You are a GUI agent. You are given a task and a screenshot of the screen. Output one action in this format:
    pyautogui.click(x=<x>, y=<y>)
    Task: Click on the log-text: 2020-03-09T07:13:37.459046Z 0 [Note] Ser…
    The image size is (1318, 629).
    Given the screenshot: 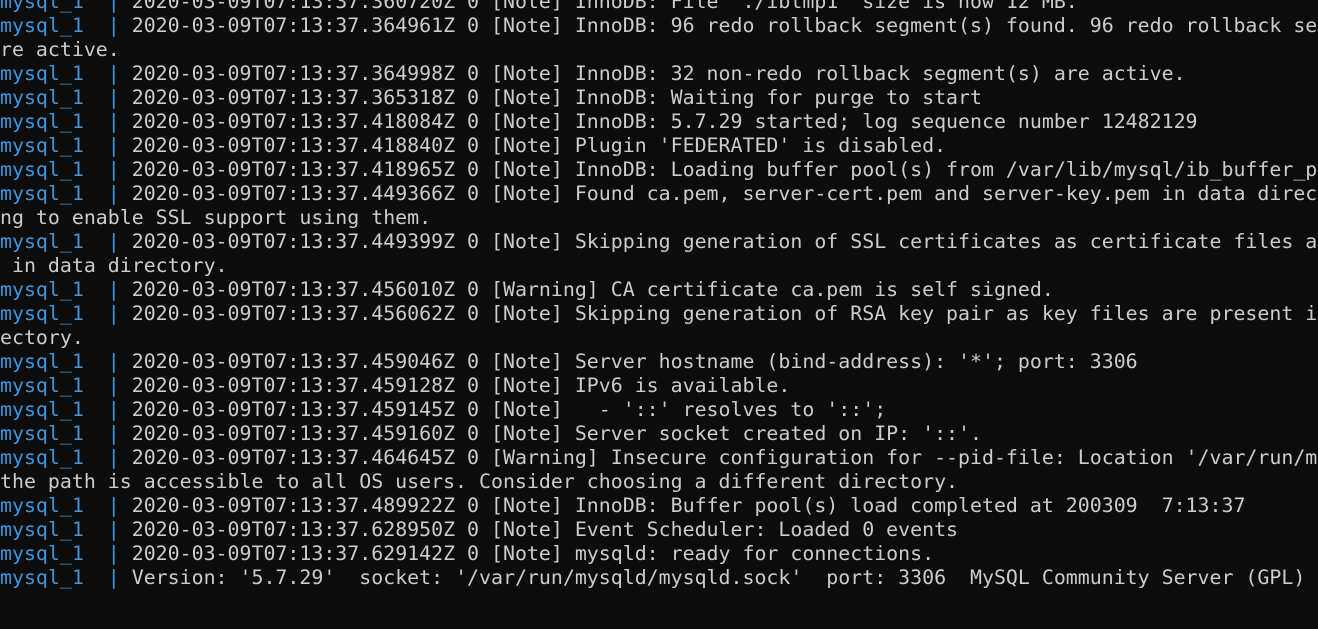 What is the action you would take?
    pyautogui.click(x=634, y=361)
    